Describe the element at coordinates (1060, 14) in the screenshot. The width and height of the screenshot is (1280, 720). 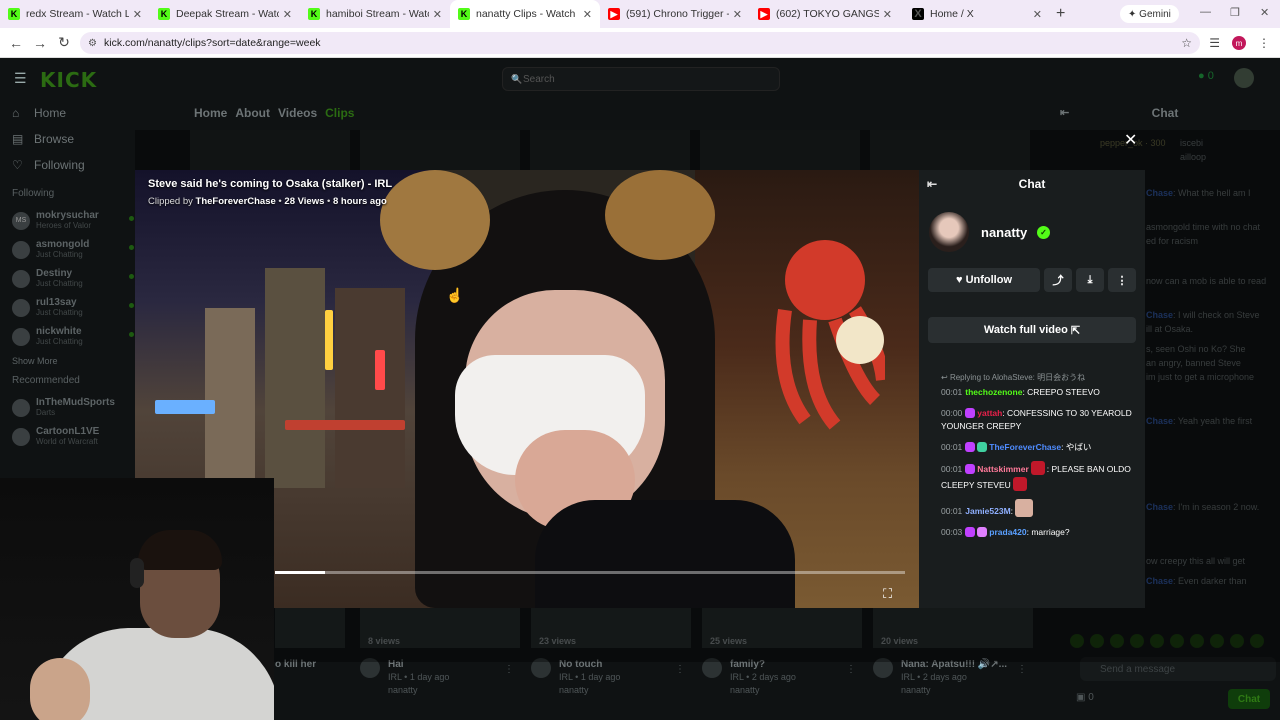
I see `new-tab-button: +` at that location.